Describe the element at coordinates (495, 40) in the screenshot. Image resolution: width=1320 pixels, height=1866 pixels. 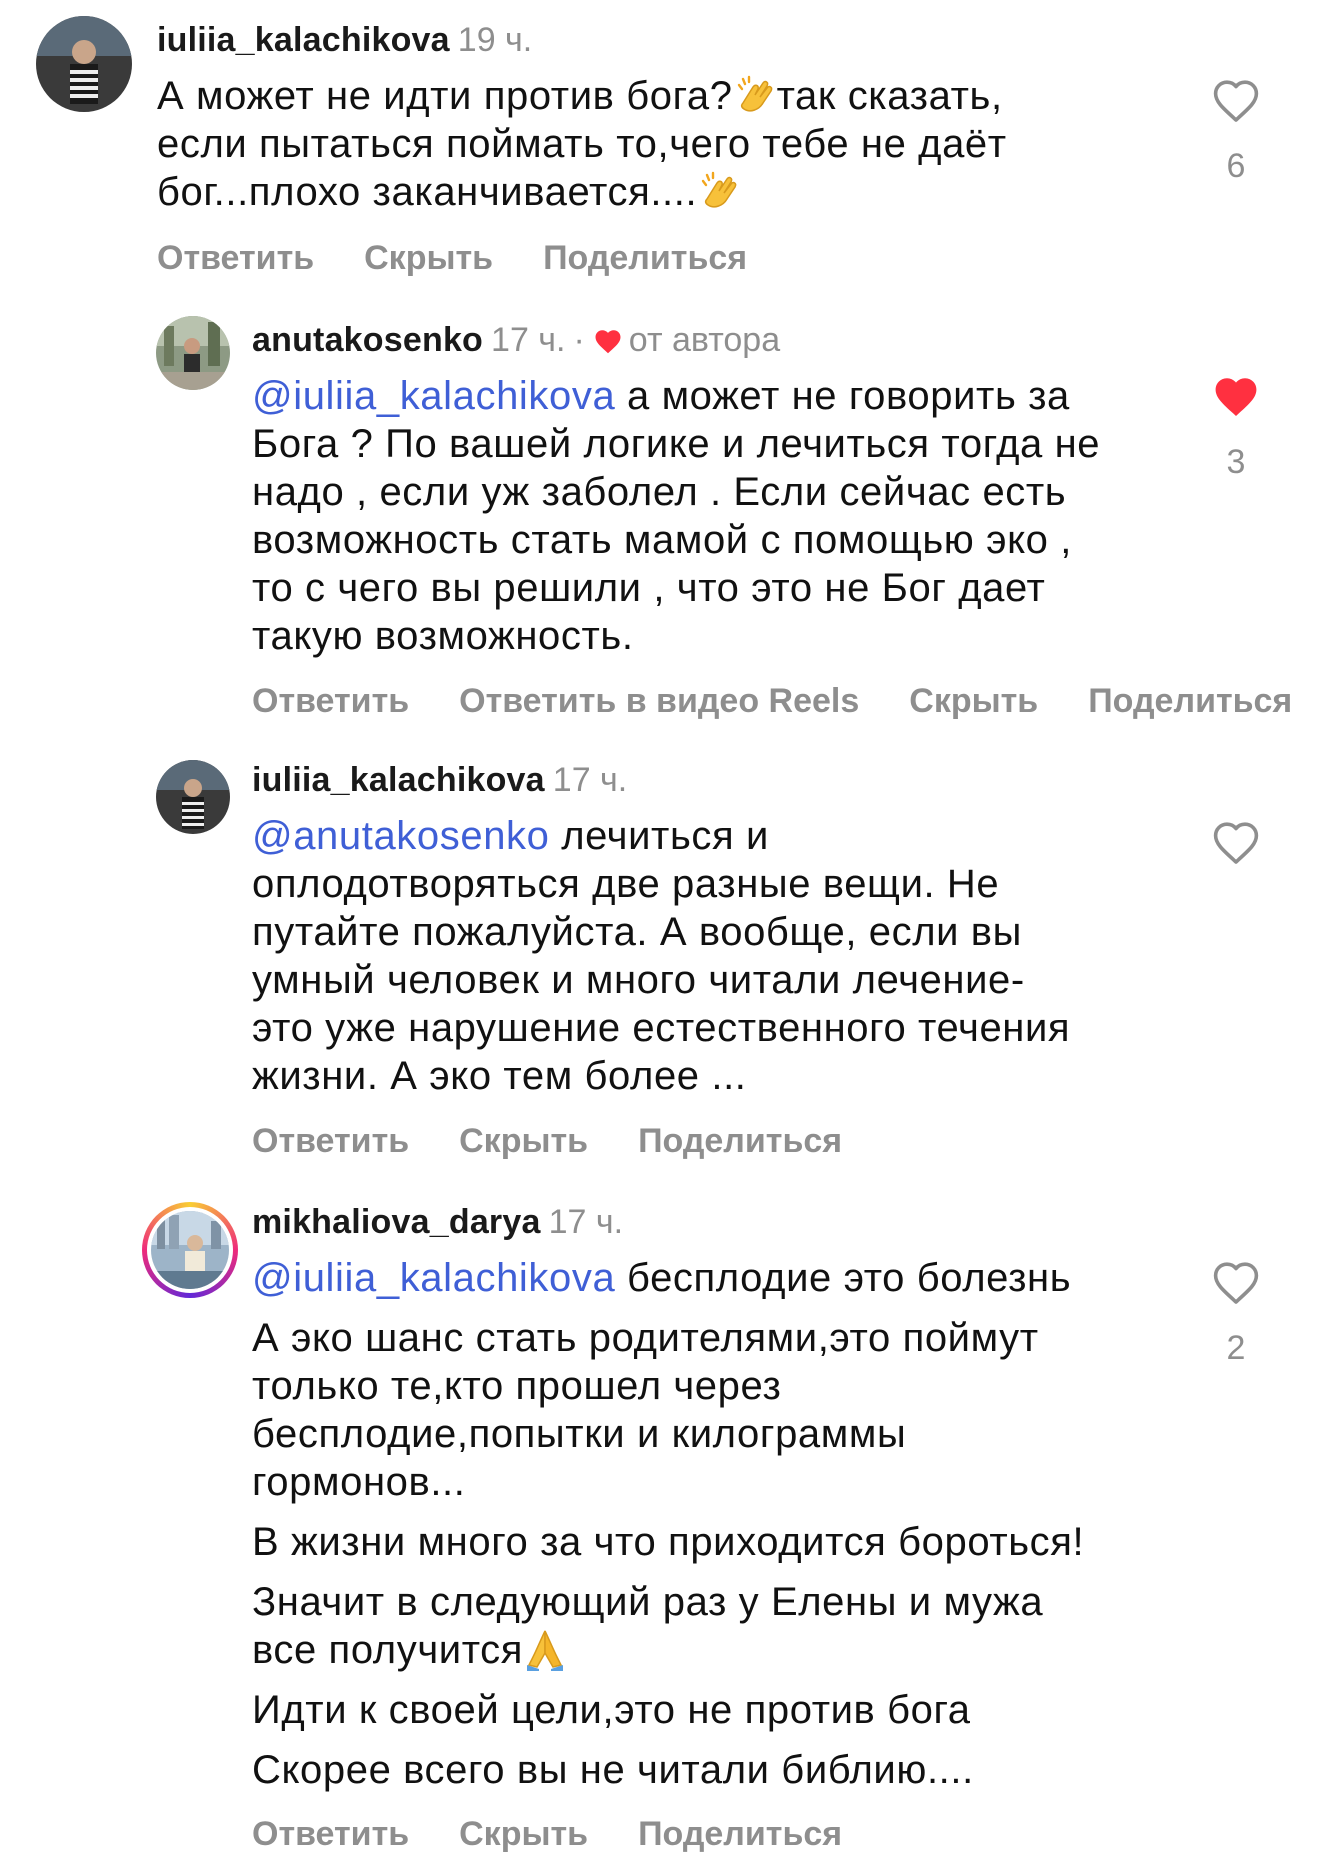
I see `timestamp: 19 ч.` at that location.